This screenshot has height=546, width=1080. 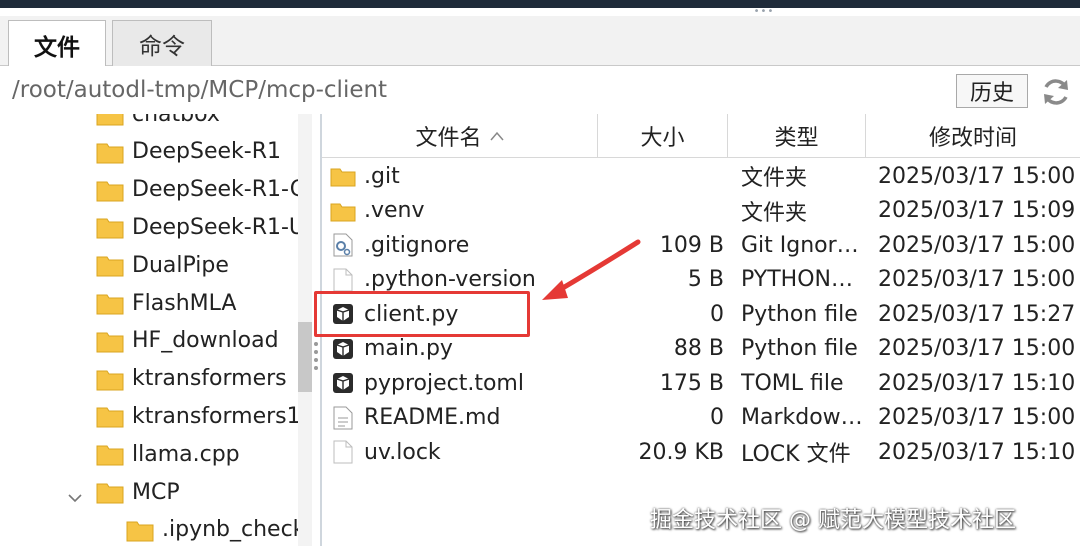 I want to click on column-header-name: 文件名, so click(x=460, y=136).